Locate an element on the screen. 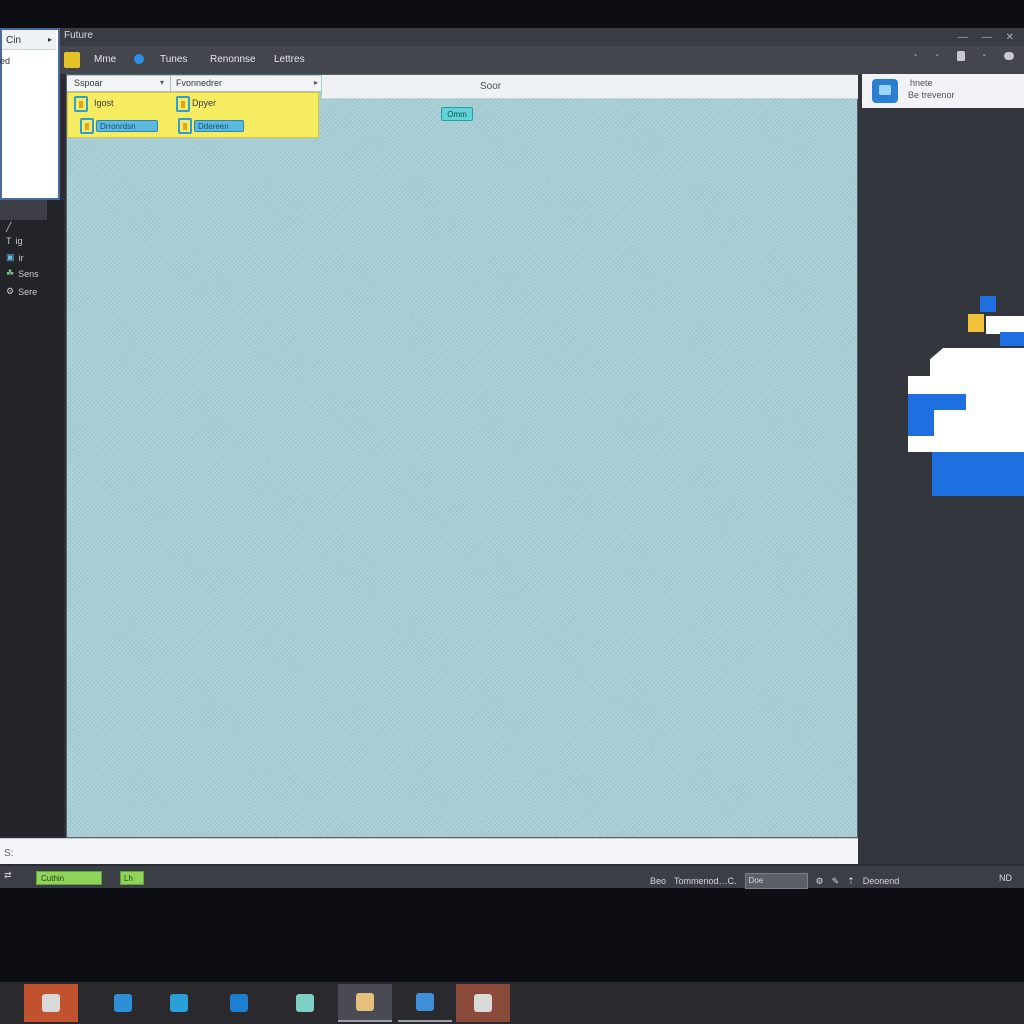 This screenshot has height=1024, width=1024. row-chip: Drronrdsn is located at coordinates (127, 126).